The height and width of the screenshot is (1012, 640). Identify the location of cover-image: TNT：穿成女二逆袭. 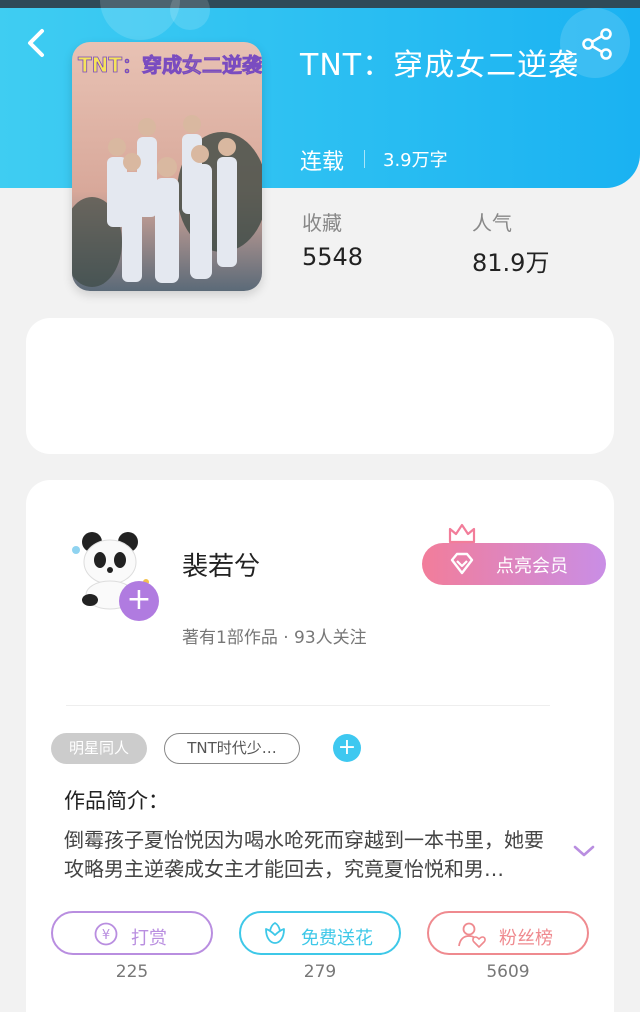
(167, 166).